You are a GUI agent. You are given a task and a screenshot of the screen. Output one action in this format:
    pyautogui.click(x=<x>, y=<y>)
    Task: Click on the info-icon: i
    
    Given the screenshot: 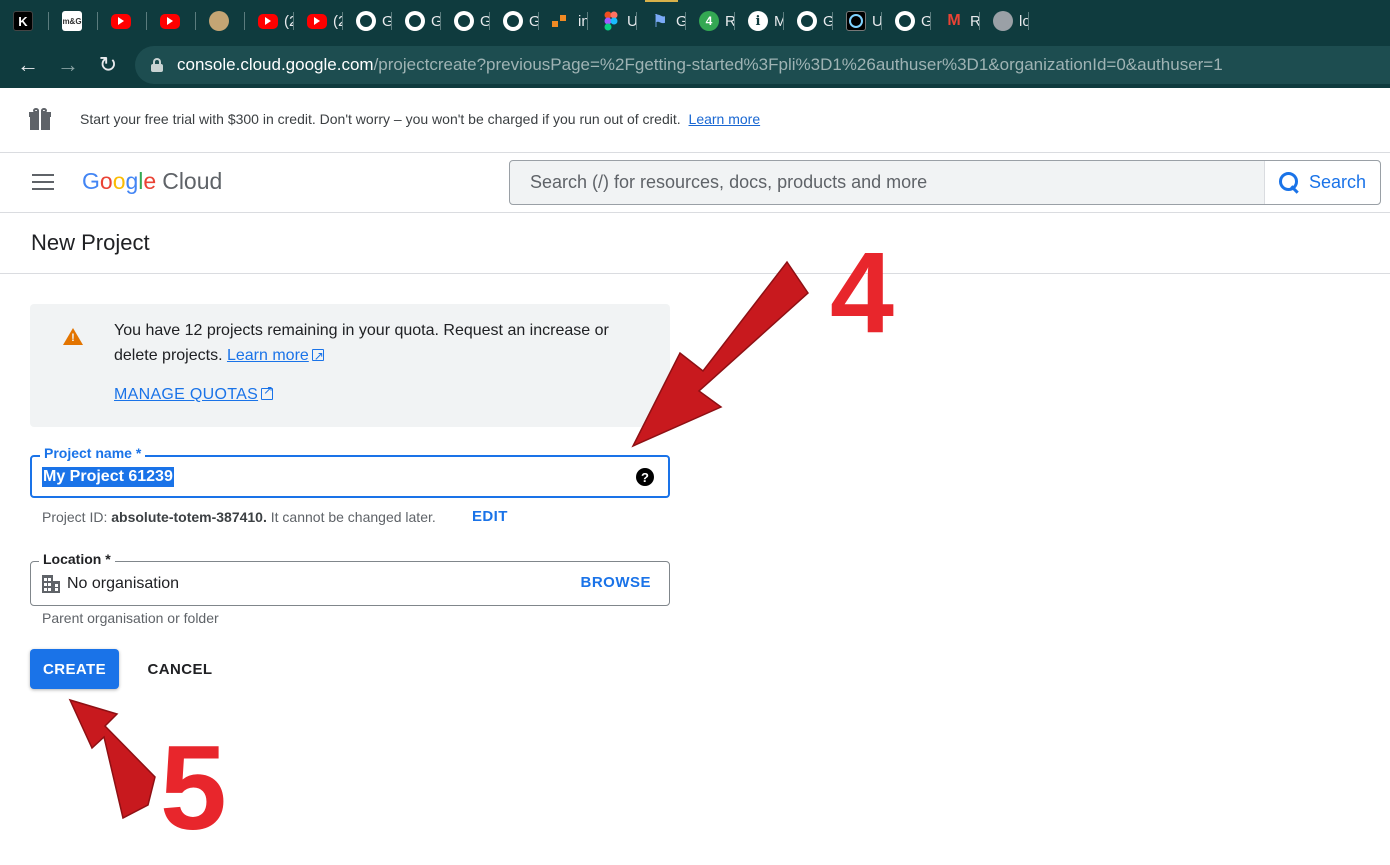 What is the action you would take?
    pyautogui.click(x=758, y=21)
    